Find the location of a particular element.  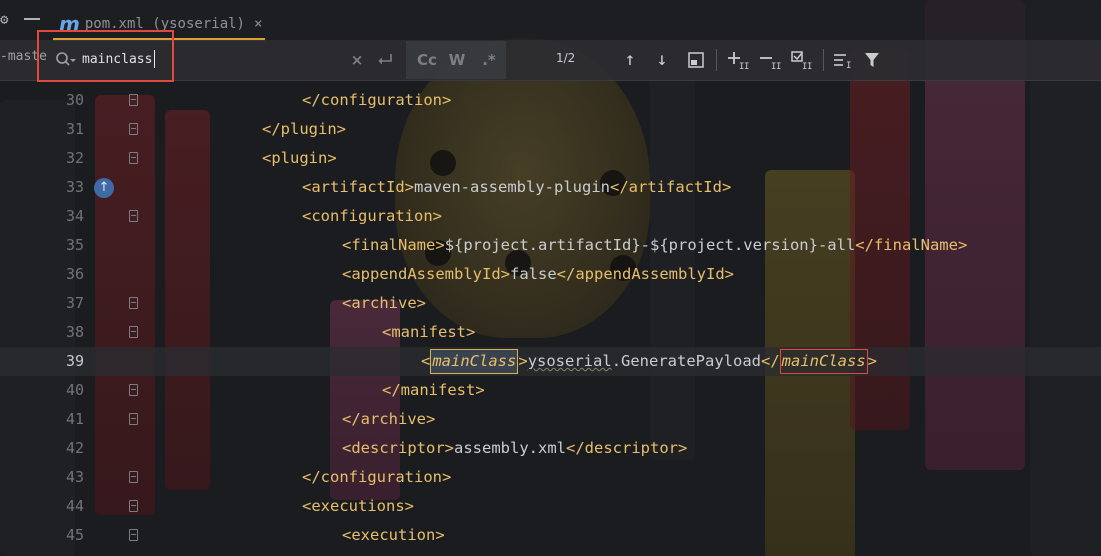

code-line: 45 <execution> is located at coordinates (550, 535).